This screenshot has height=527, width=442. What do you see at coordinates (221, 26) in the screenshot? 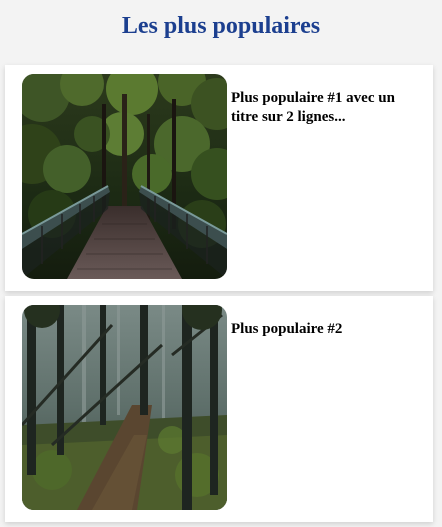
I see `section-title: Les plus populaires` at bounding box center [221, 26].